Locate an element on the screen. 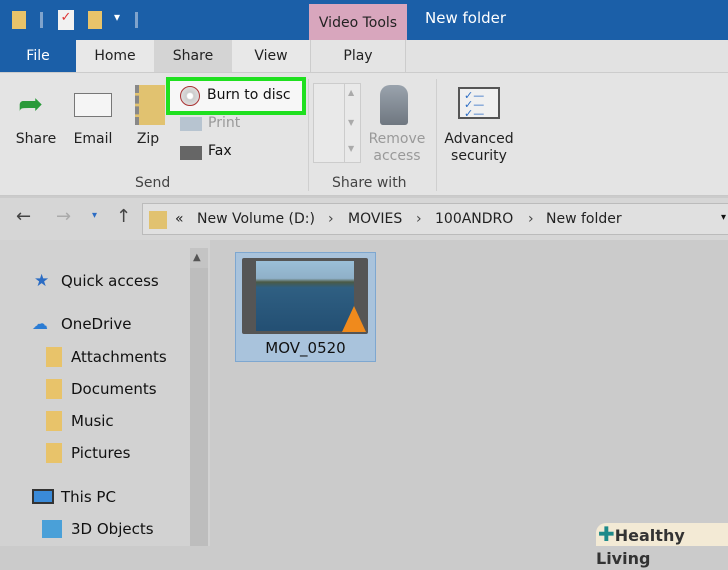 The width and height of the screenshot is (728, 570). share-with-list: ▲ ▼ ▼ is located at coordinates (337, 123).